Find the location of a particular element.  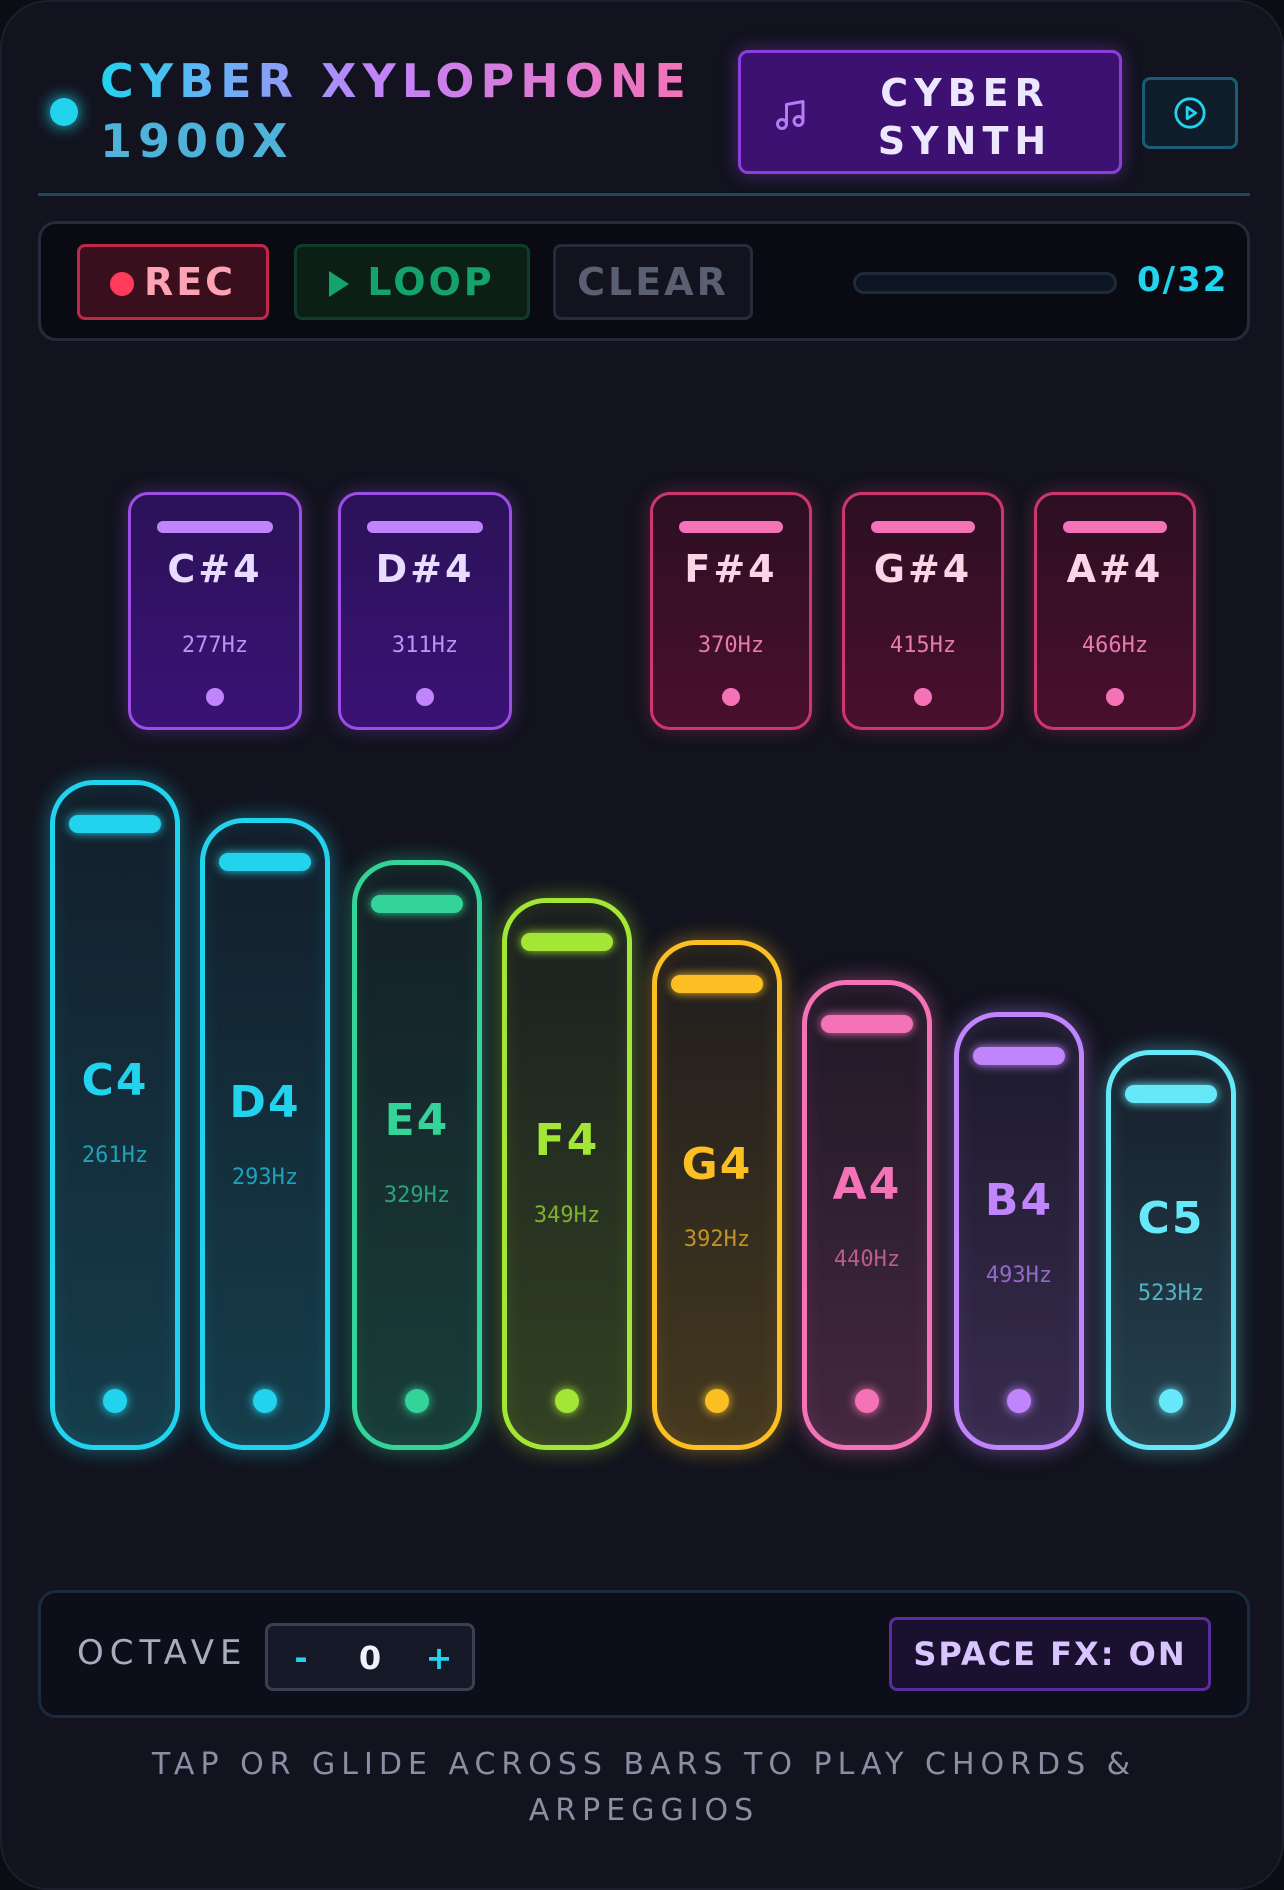

header-divider is located at coordinates (644, 194).